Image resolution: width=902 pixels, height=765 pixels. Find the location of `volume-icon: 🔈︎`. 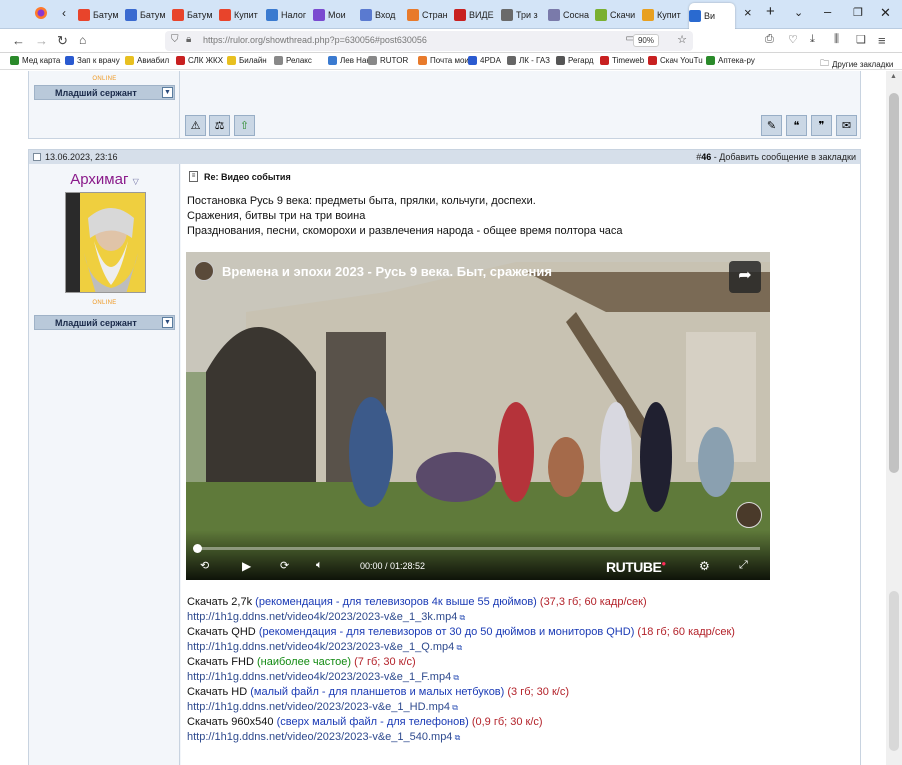

volume-icon: 🔈︎ is located at coordinates (319, 565).